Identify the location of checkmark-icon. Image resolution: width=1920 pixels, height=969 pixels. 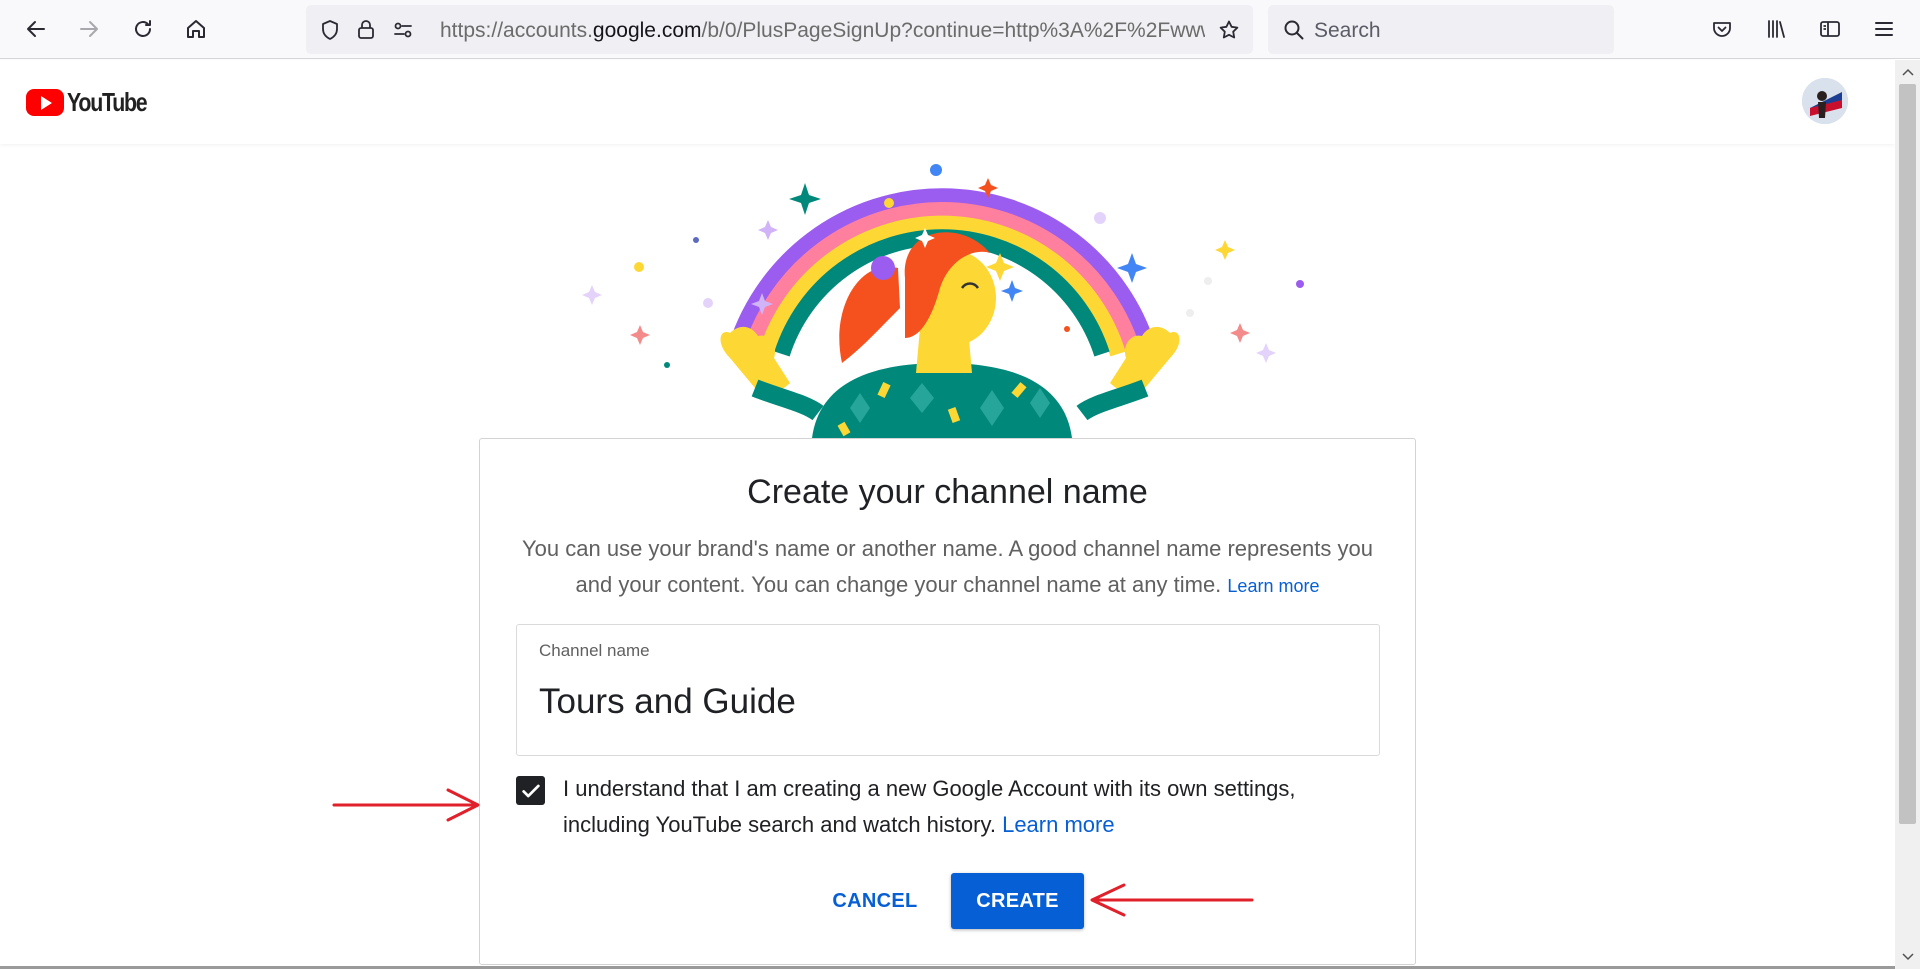
(530, 790).